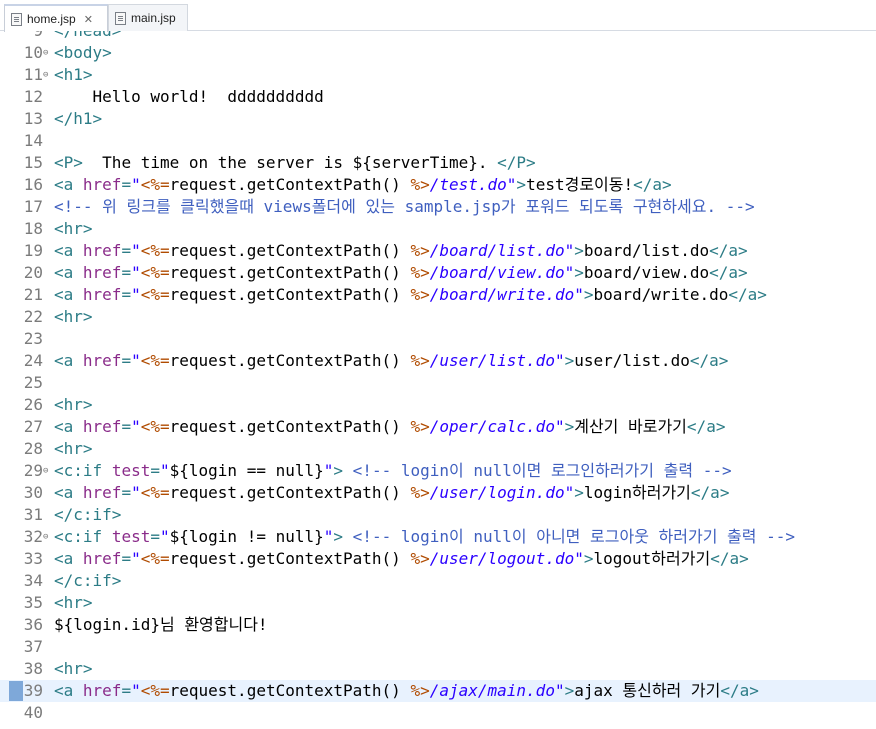 The image size is (876, 729). What do you see at coordinates (33, 404) in the screenshot?
I see `line-number: 26` at bounding box center [33, 404].